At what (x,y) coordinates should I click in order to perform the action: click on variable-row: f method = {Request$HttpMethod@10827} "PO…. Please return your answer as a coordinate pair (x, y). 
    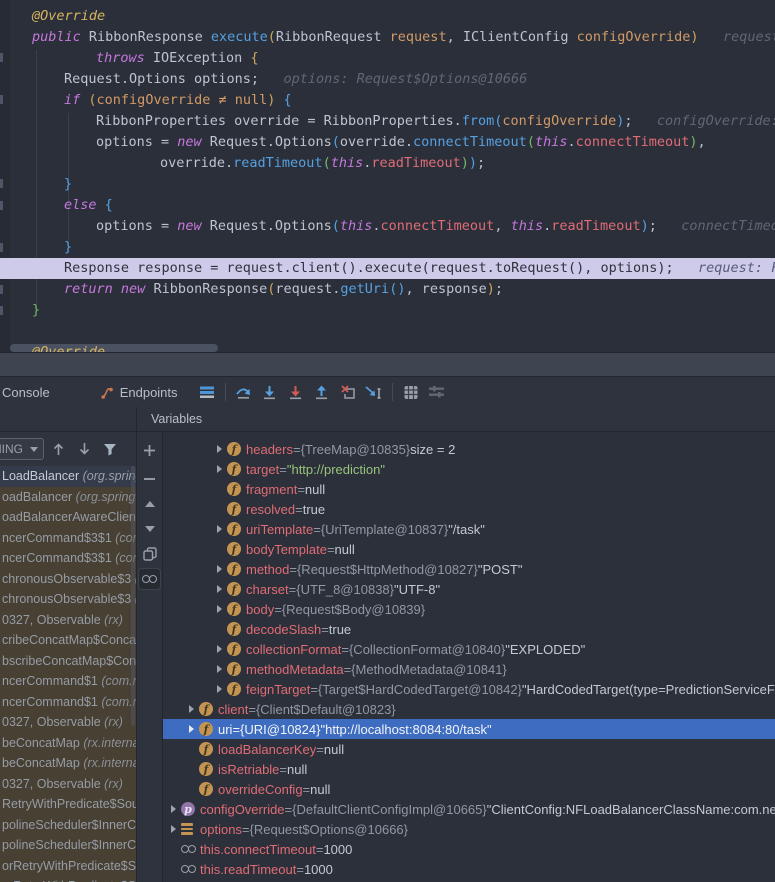
    Looking at the image, I should click on (469, 569).